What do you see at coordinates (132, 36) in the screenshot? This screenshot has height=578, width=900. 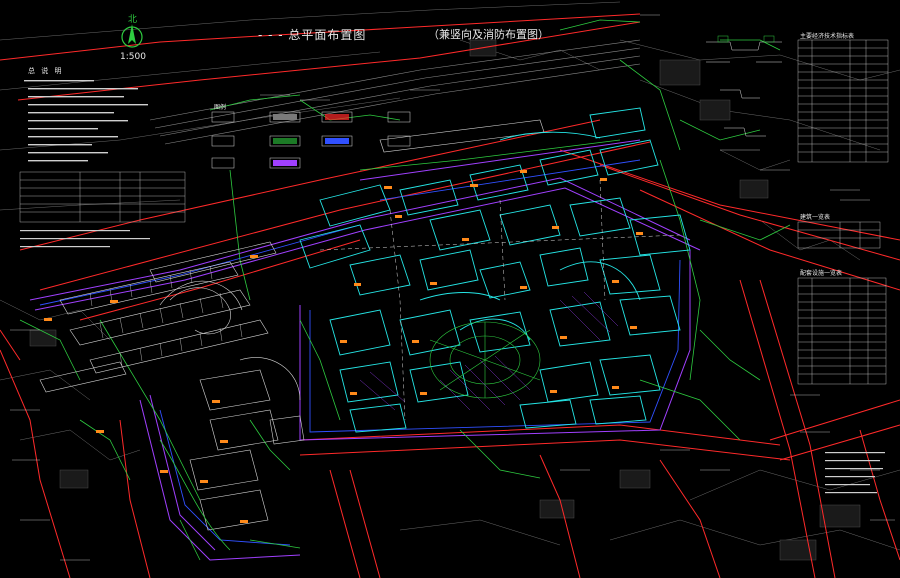 I see `north-arrow-icon` at bounding box center [132, 36].